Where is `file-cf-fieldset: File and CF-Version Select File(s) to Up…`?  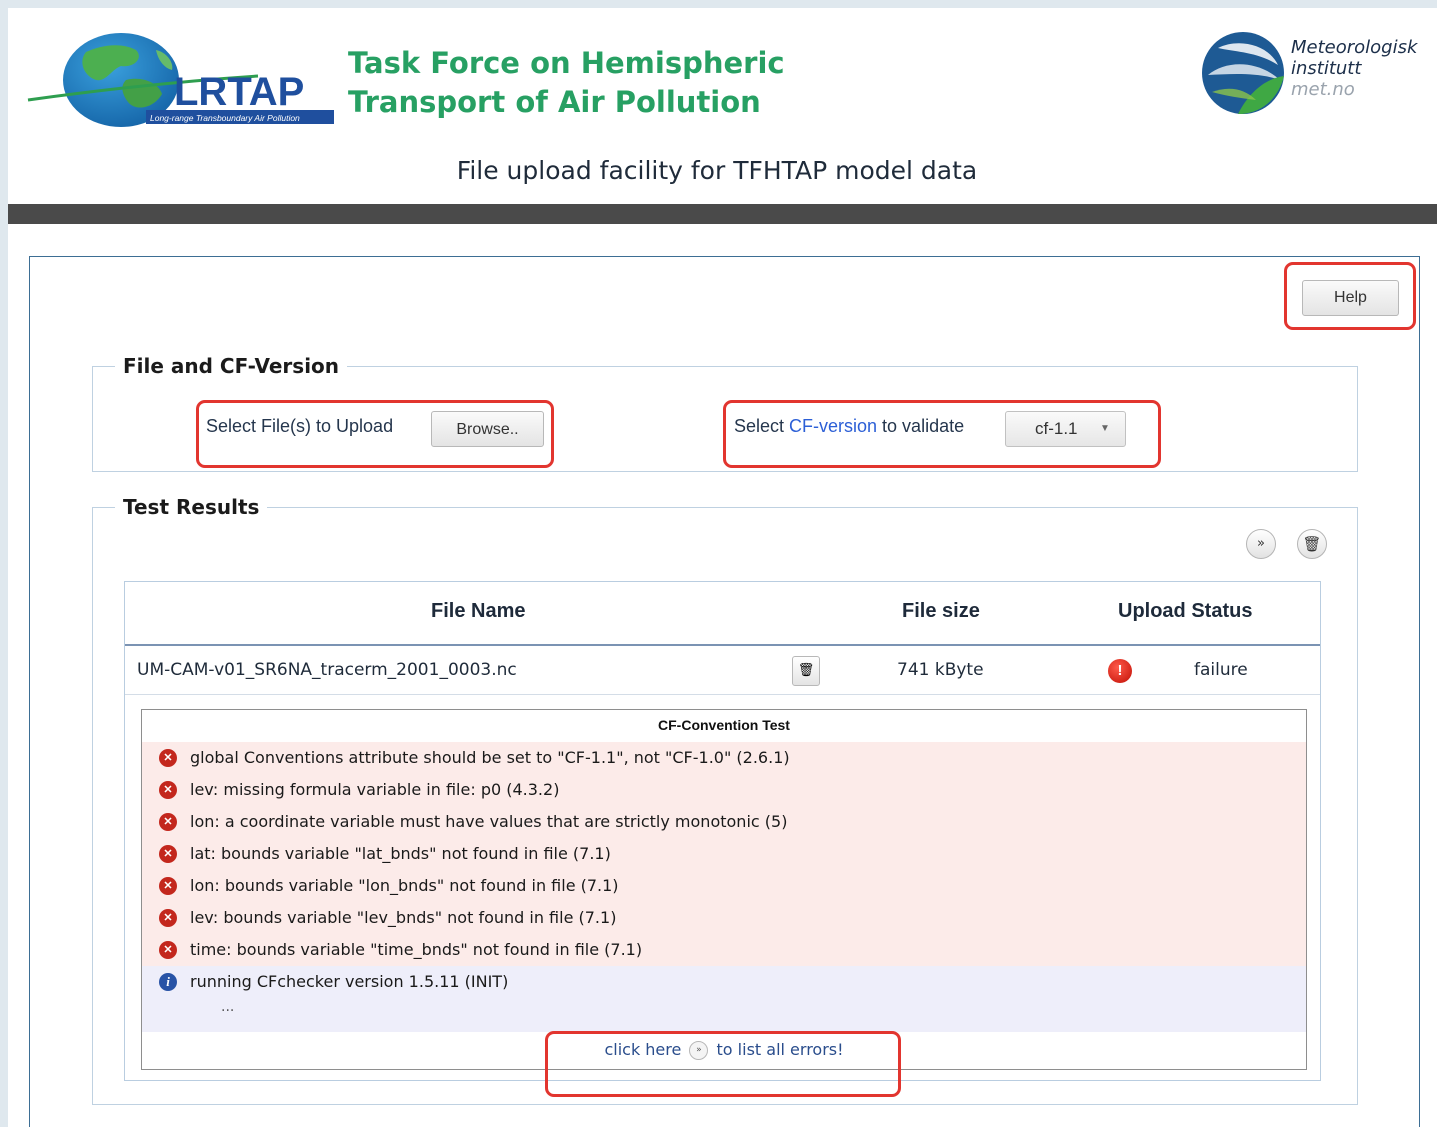 file-cf-fieldset: File and CF-Version Select File(s) to Up… is located at coordinates (725, 413).